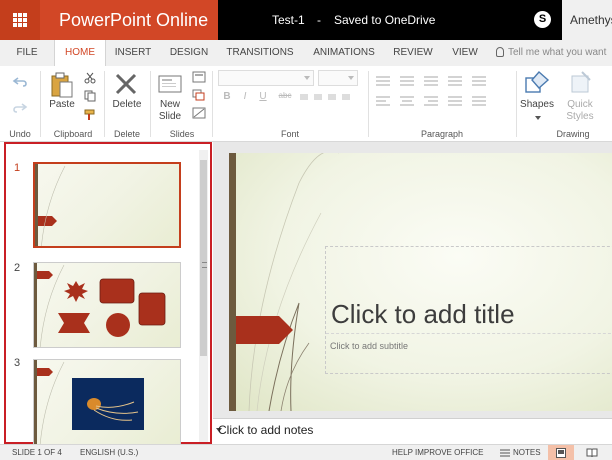 The width and height of the screenshot is (612, 460). What do you see at coordinates (369, 346) in the screenshot?
I see `subtitle-placeholder: Click to add subtitle` at bounding box center [369, 346].